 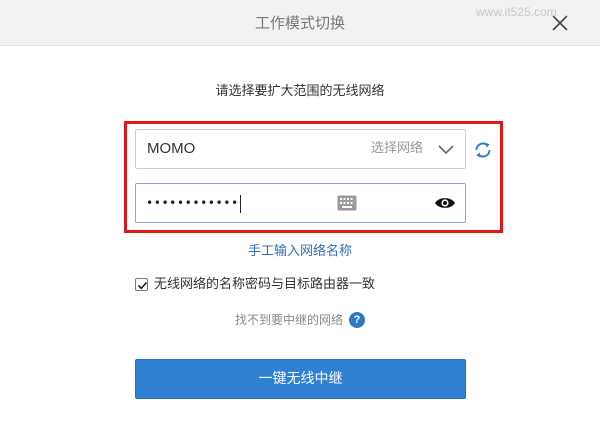 What do you see at coordinates (171, 148) in the screenshot?
I see `ssid-value: MOMO` at bounding box center [171, 148].